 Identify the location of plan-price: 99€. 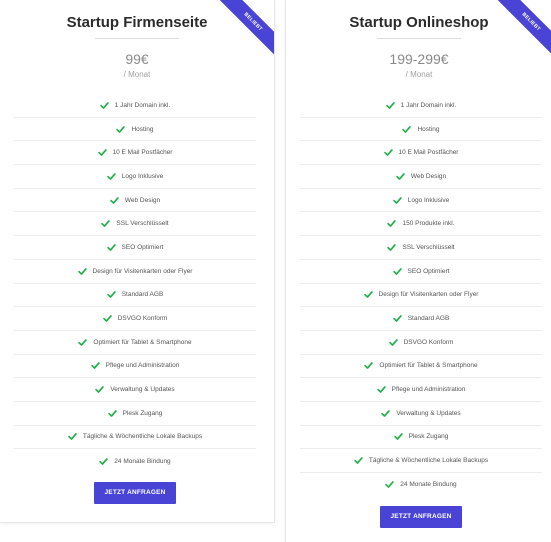
(137, 59).